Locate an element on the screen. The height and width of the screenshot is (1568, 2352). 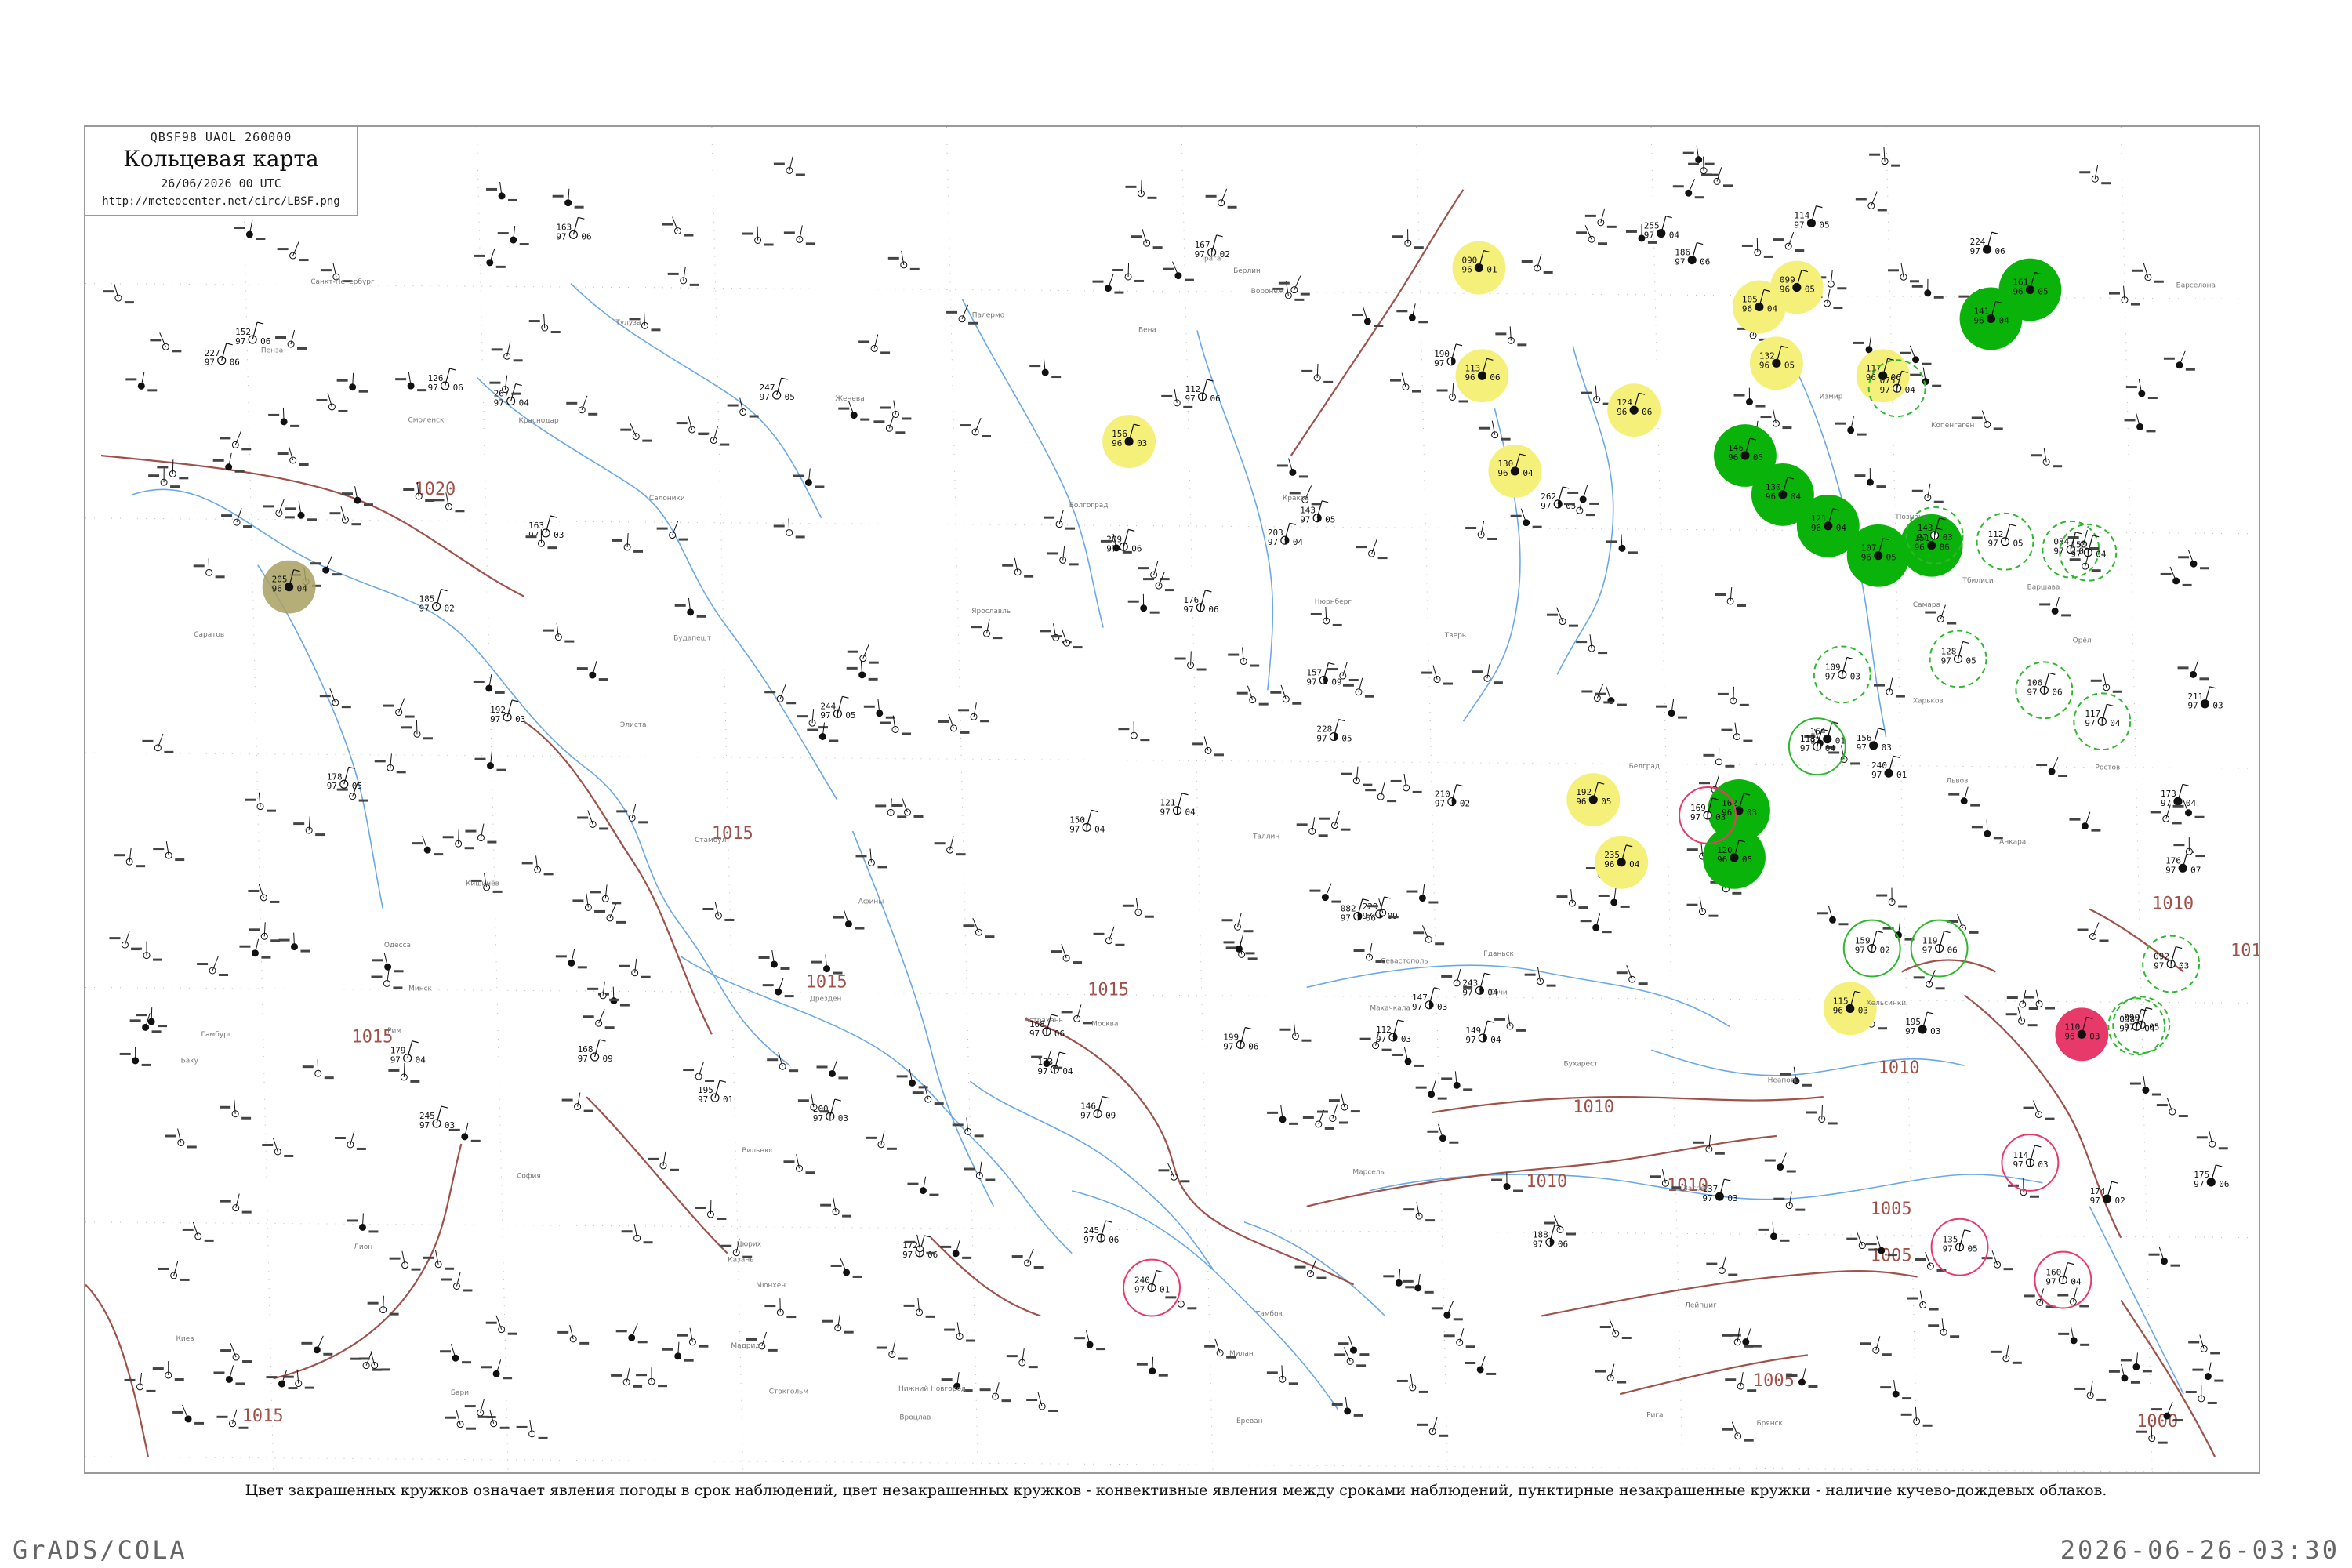
ring-station: 11297 05 is located at coordinates (2005, 541).